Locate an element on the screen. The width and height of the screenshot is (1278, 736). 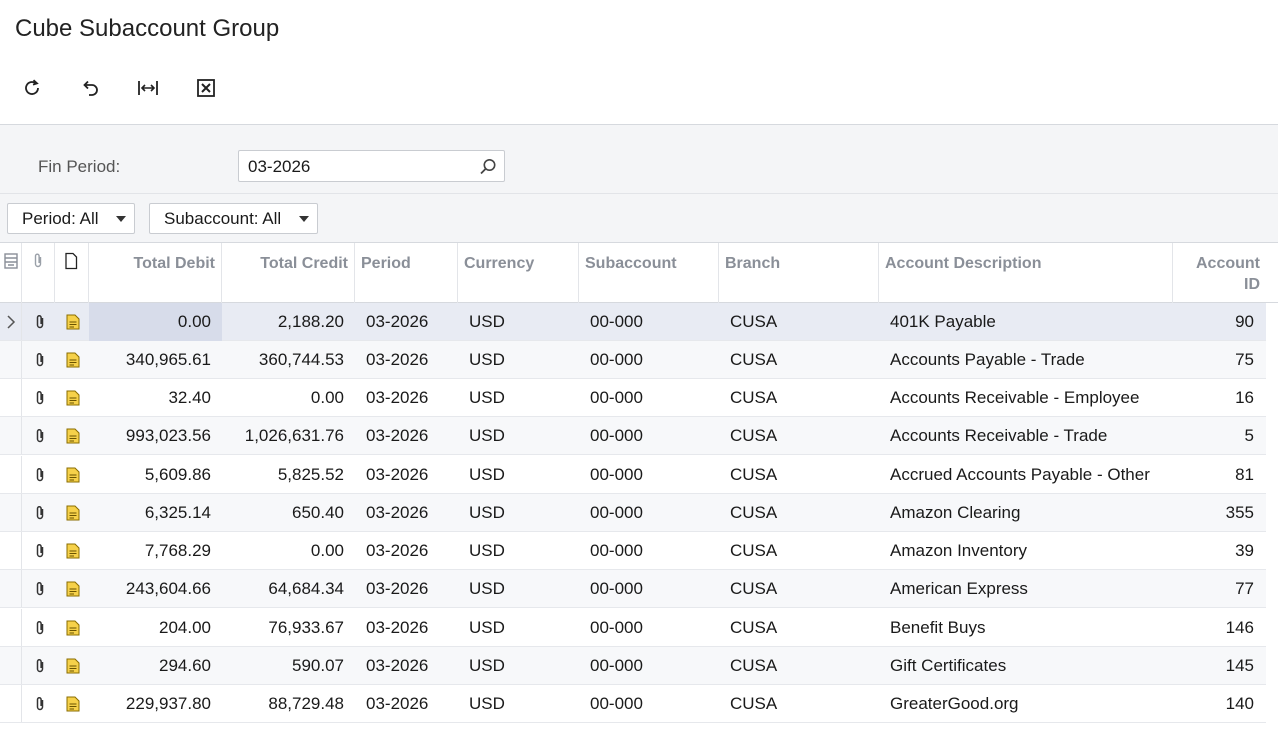
cell-total-debit: 294.60 is located at coordinates (155, 666).